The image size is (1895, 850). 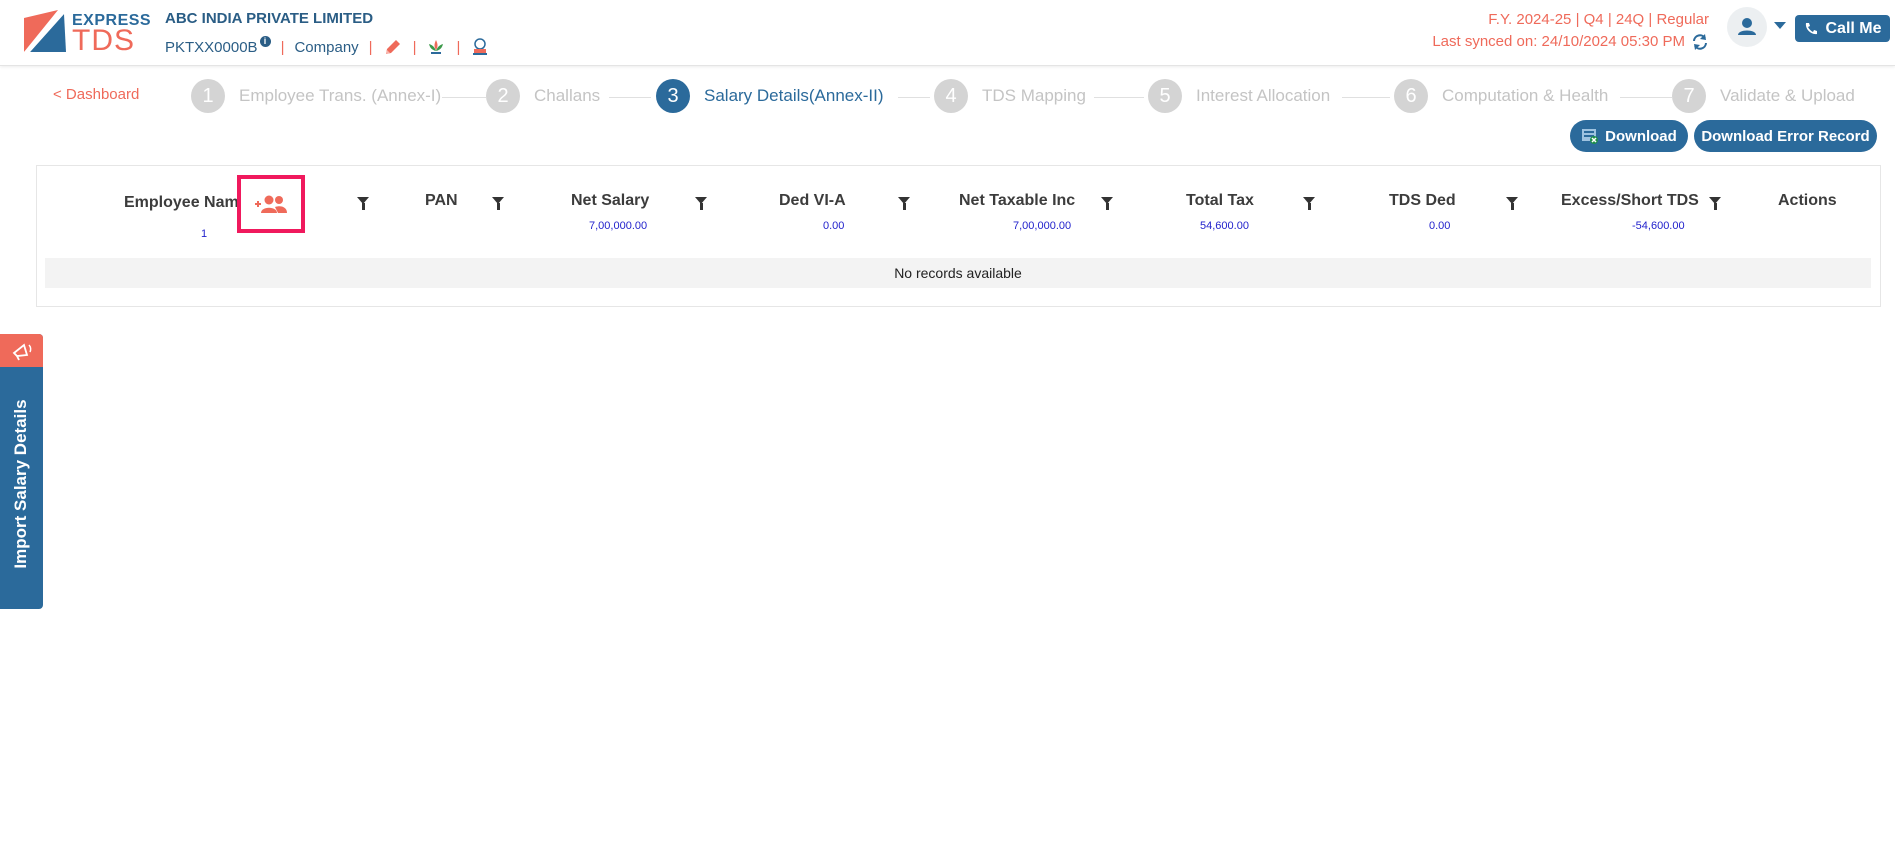 What do you see at coordinates (269, 18) in the screenshot?
I see `company-name: ABC INDIA PRIVATE LIMITED` at bounding box center [269, 18].